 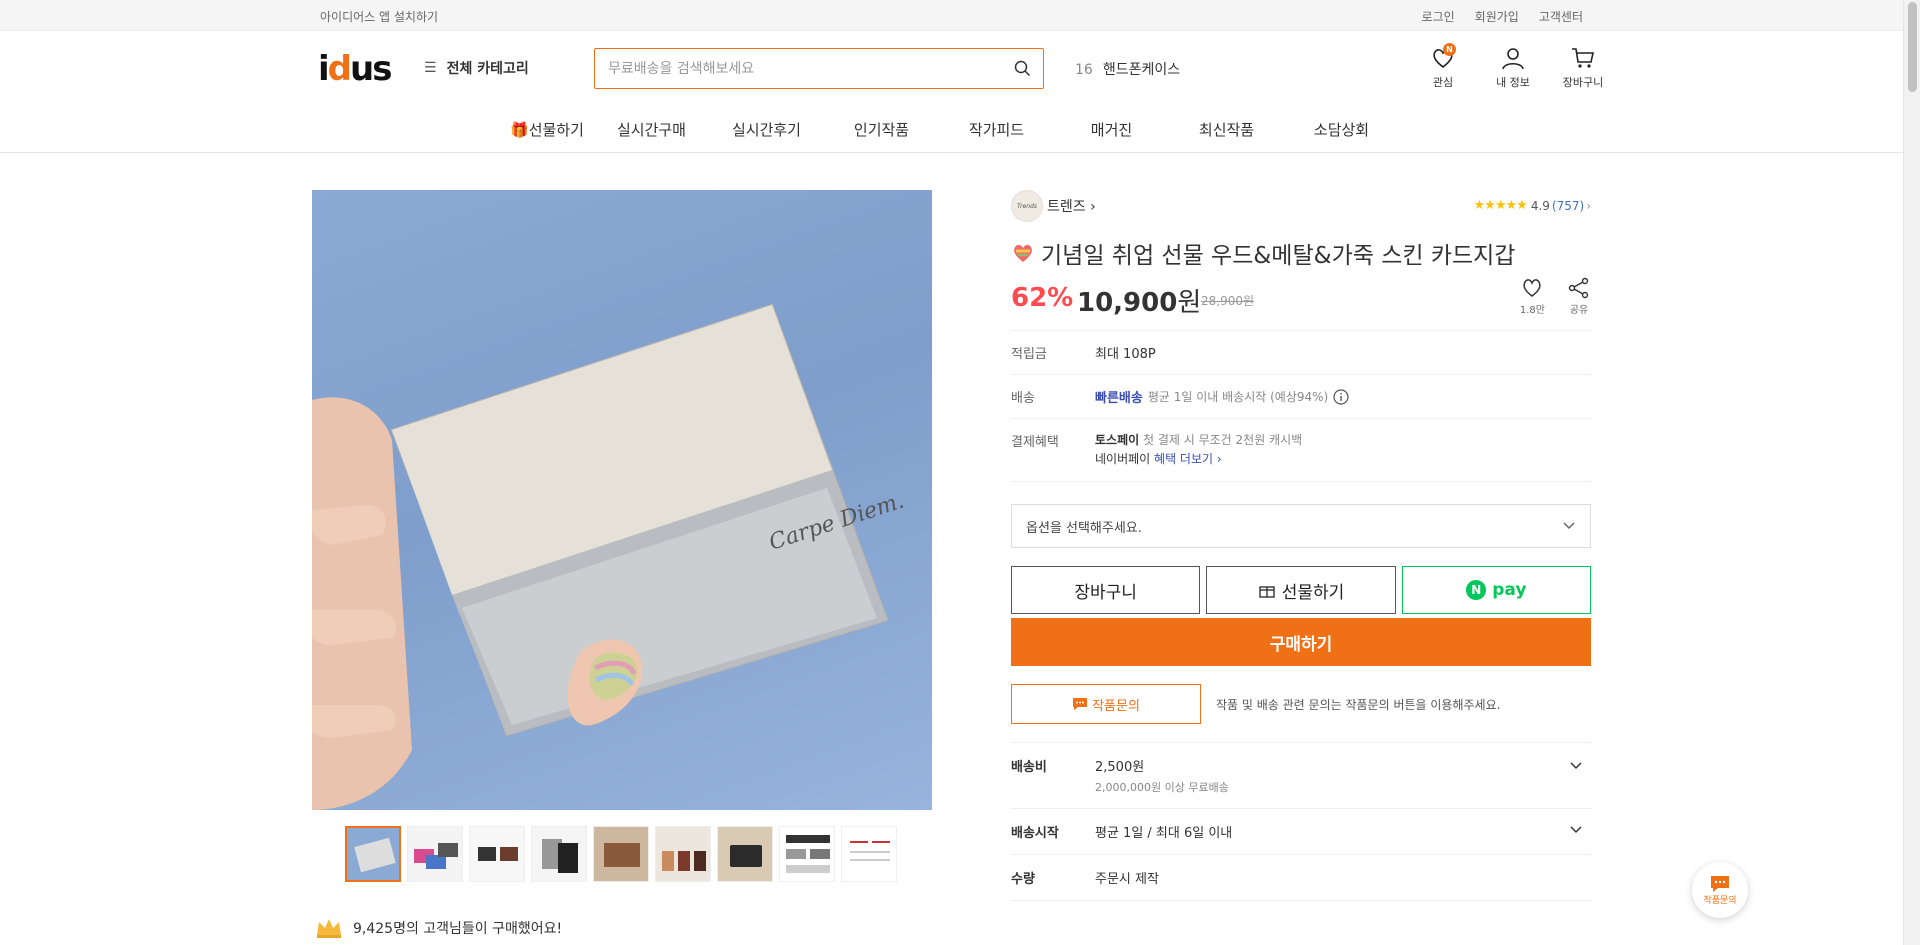 What do you see at coordinates (1911, 472) in the screenshot?
I see `page-scrollbar` at bounding box center [1911, 472].